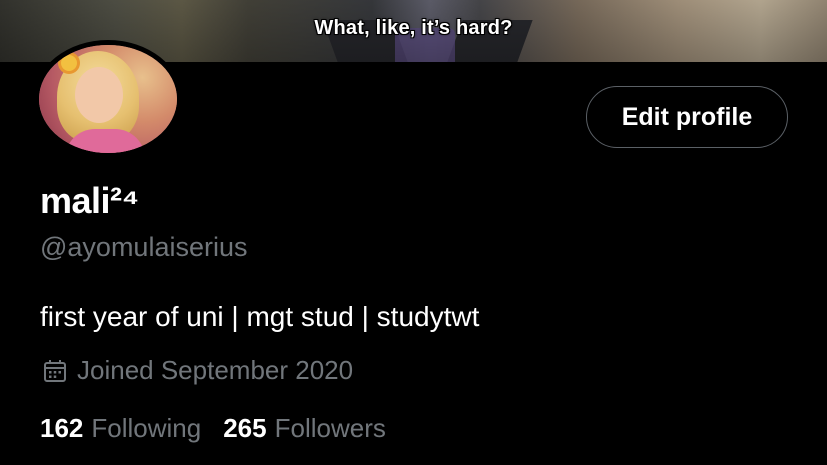  I want to click on banner-subtitle: What, like, it’s hard?, so click(413, 28).